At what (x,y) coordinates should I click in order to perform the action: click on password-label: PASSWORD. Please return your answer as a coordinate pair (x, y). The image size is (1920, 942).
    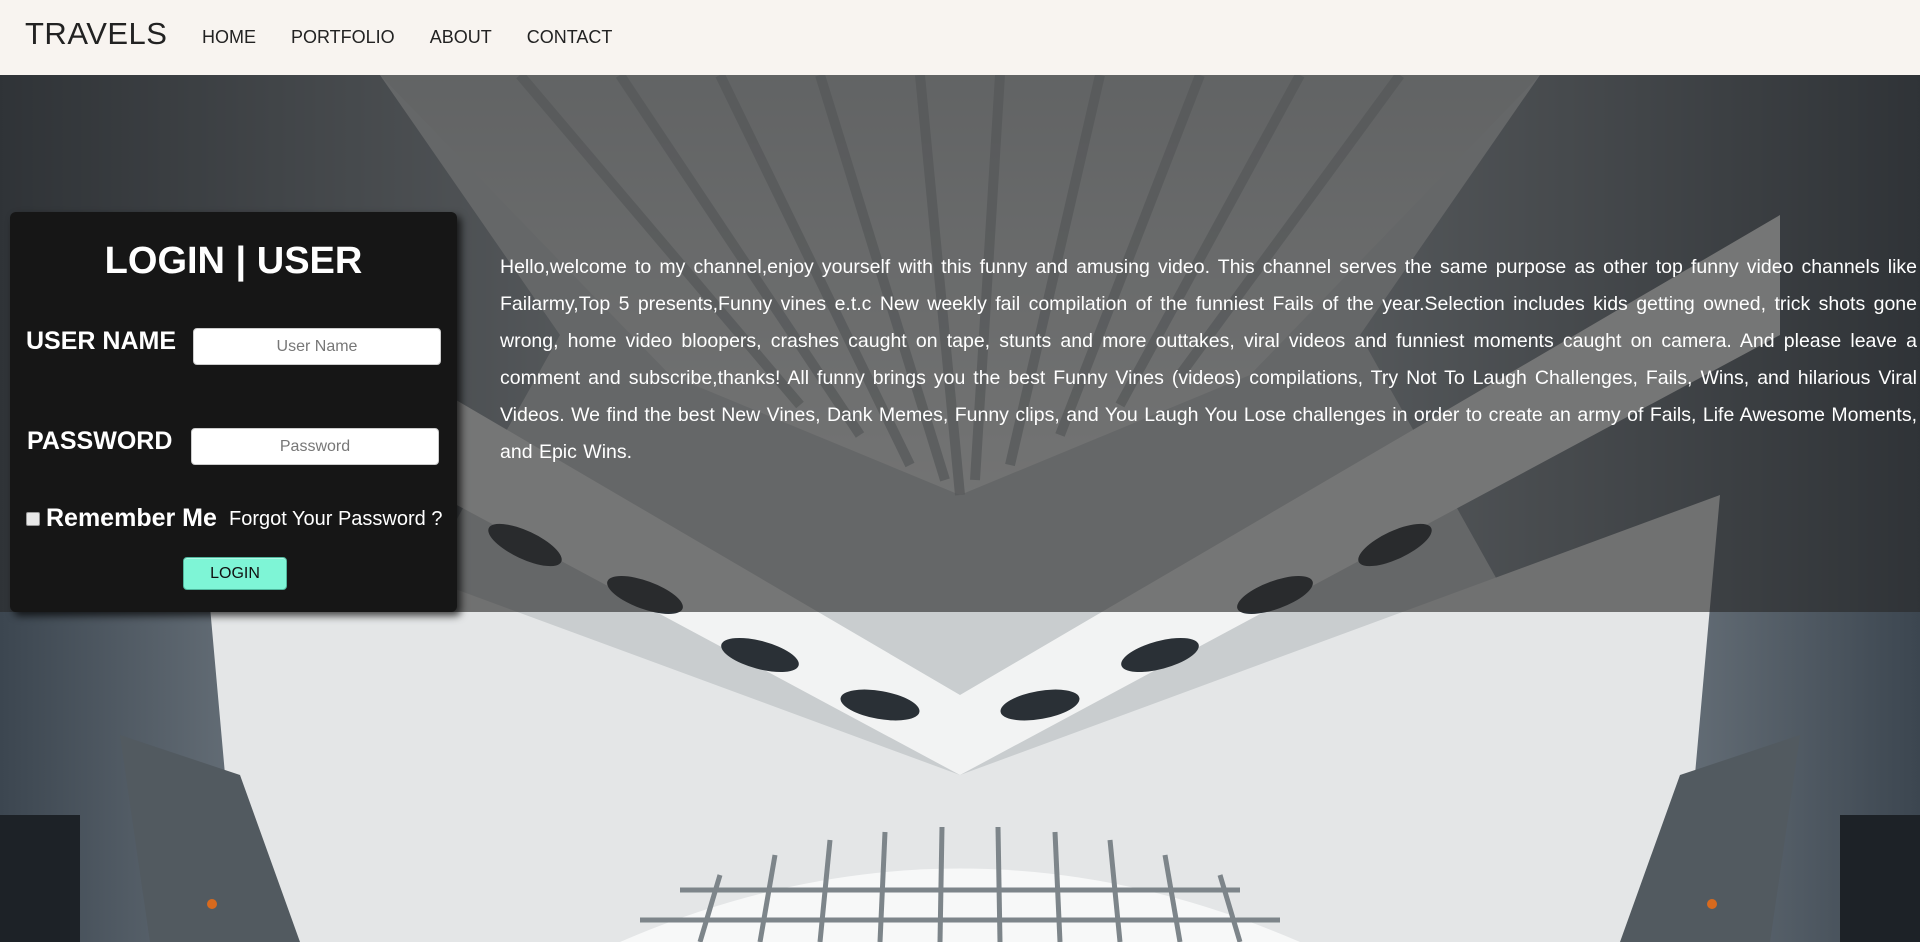
    Looking at the image, I should click on (100, 441).